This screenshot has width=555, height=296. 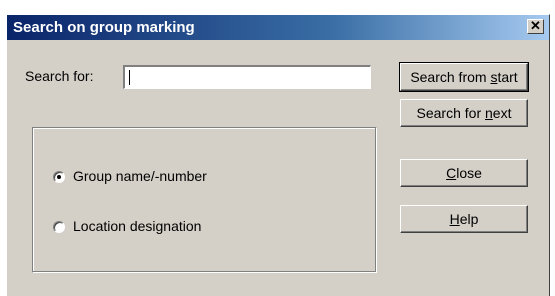 I want to click on dialog-title: Search on group marking, so click(x=104, y=27).